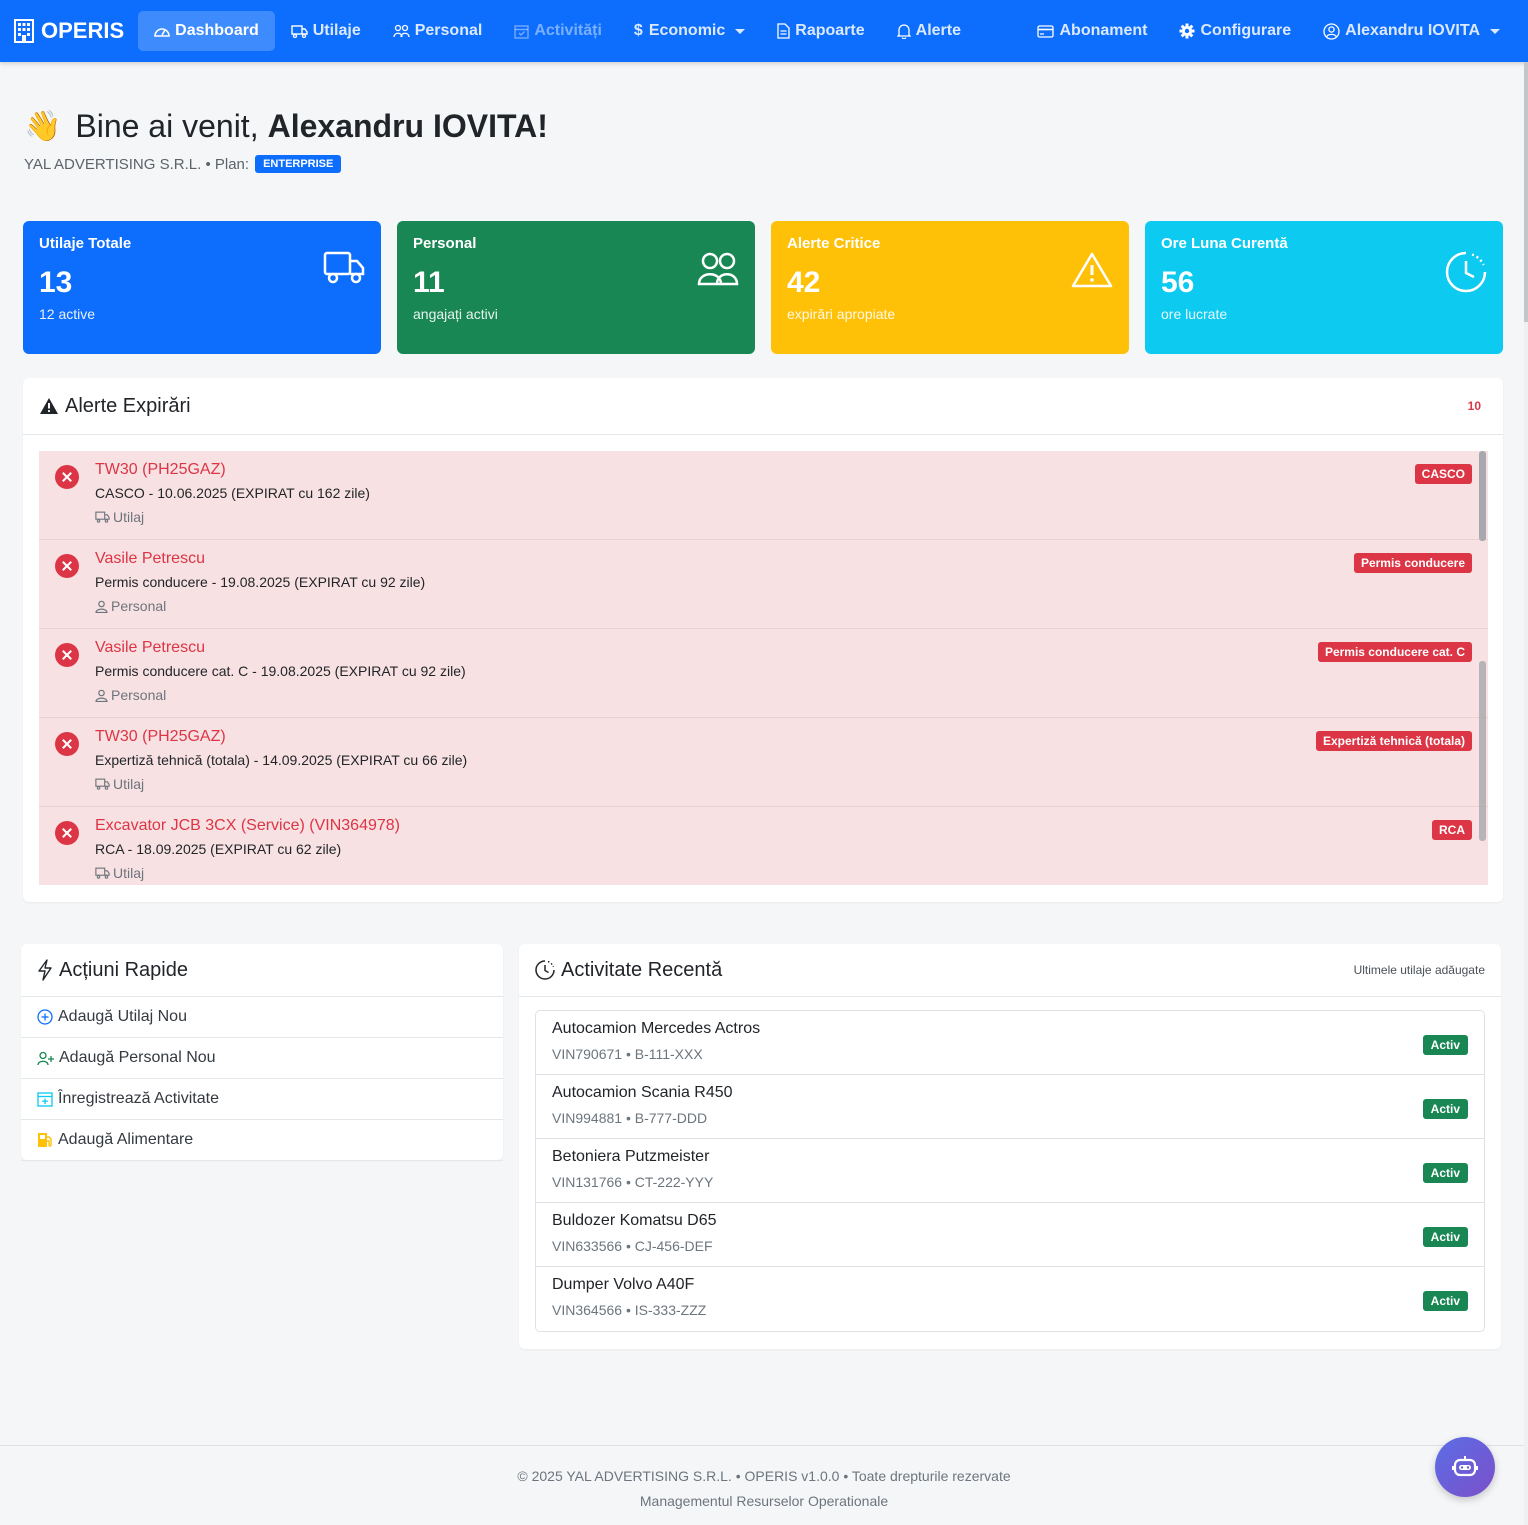 The image size is (1528, 1525). What do you see at coordinates (137, 164) in the screenshot?
I see `company-name: YAL ADVERTISING S.R.L. • Plan:` at bounding box center [137, 164].